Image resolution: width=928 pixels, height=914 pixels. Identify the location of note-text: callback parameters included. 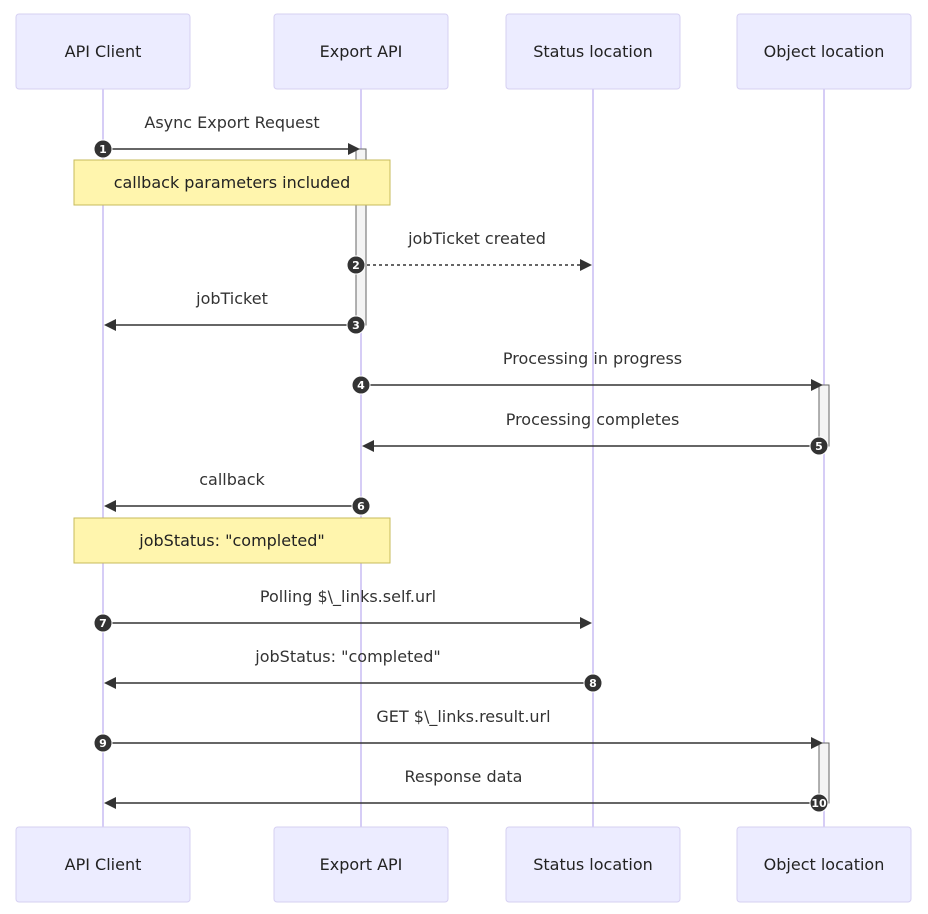
(232, 182).